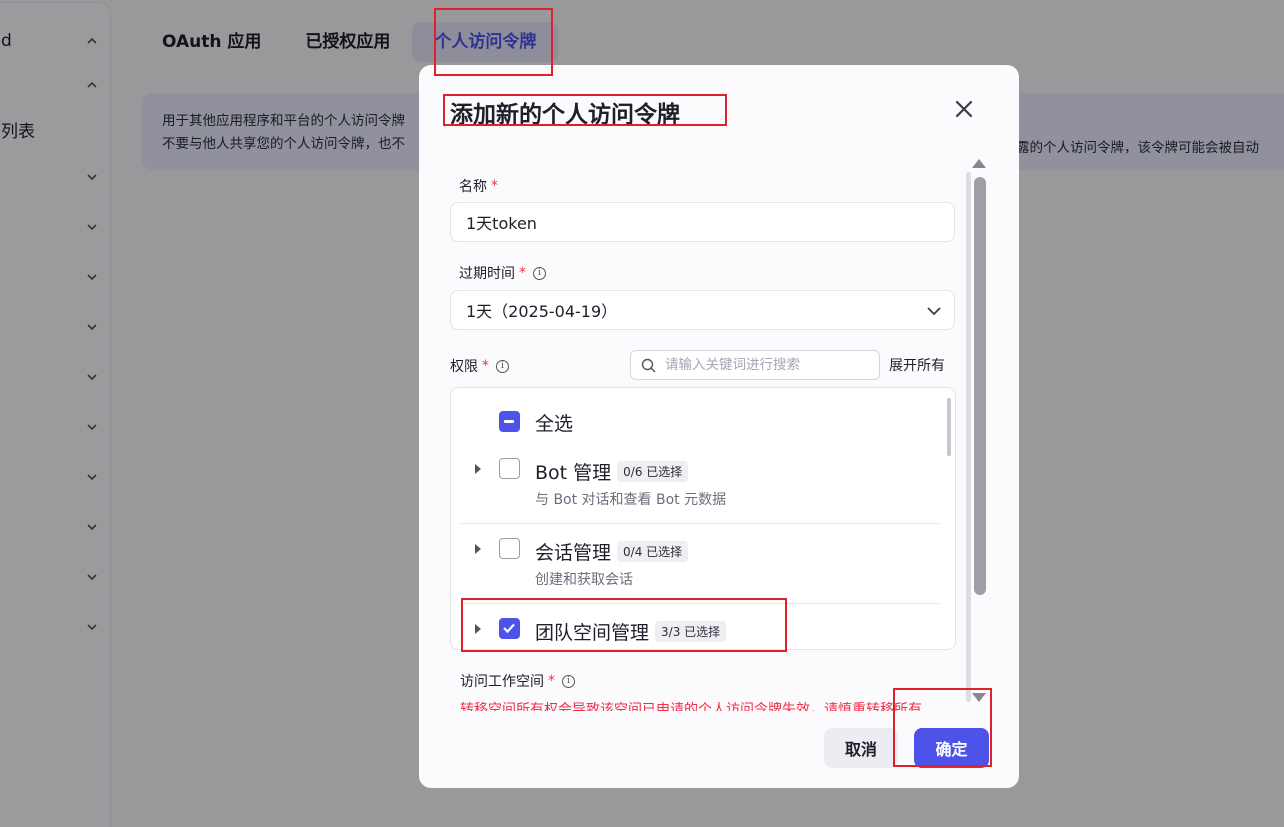  I want to click on check-icon, so click(509, 628).